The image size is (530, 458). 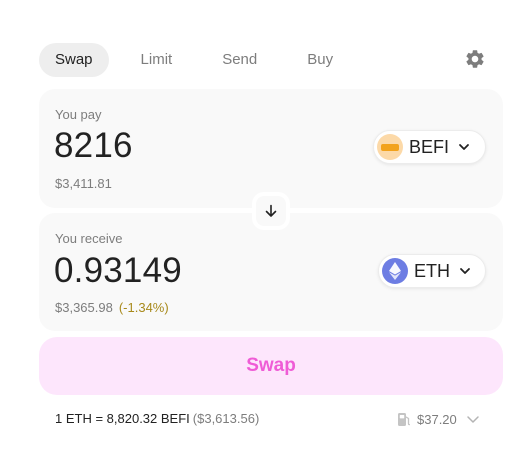 I want to click on arrow-down-icon, so click(x=271, y=210).